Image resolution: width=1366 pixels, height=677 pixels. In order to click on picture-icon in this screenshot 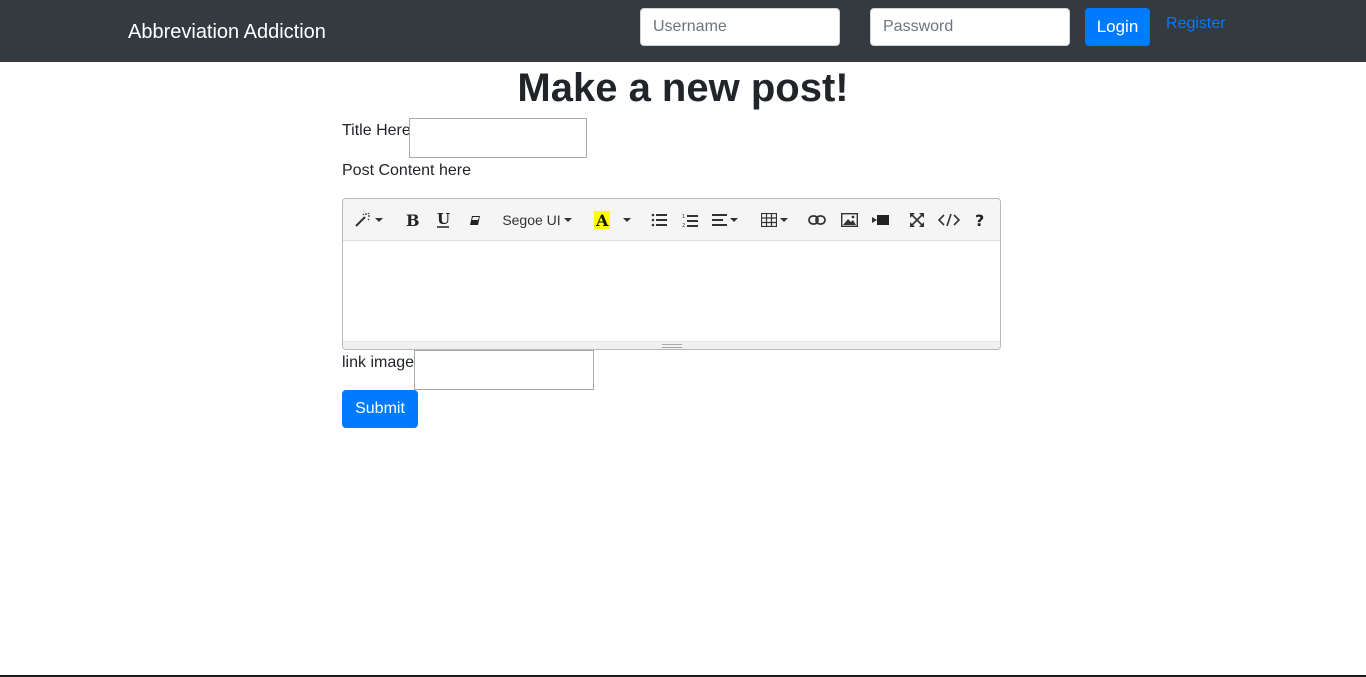, I will do `click(849, 220)`.